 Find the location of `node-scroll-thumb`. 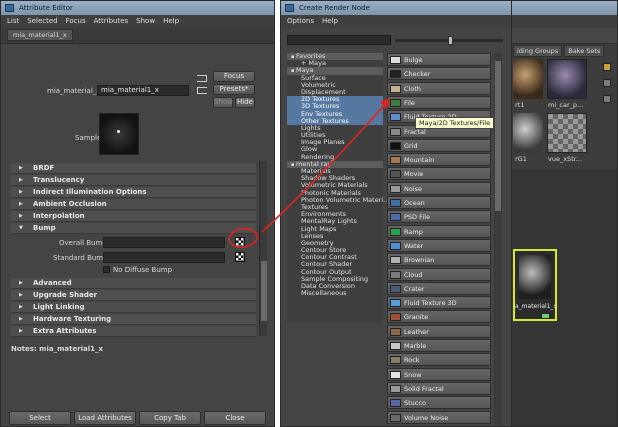

node-scroll-thumb is located at coordinates (498, 136).